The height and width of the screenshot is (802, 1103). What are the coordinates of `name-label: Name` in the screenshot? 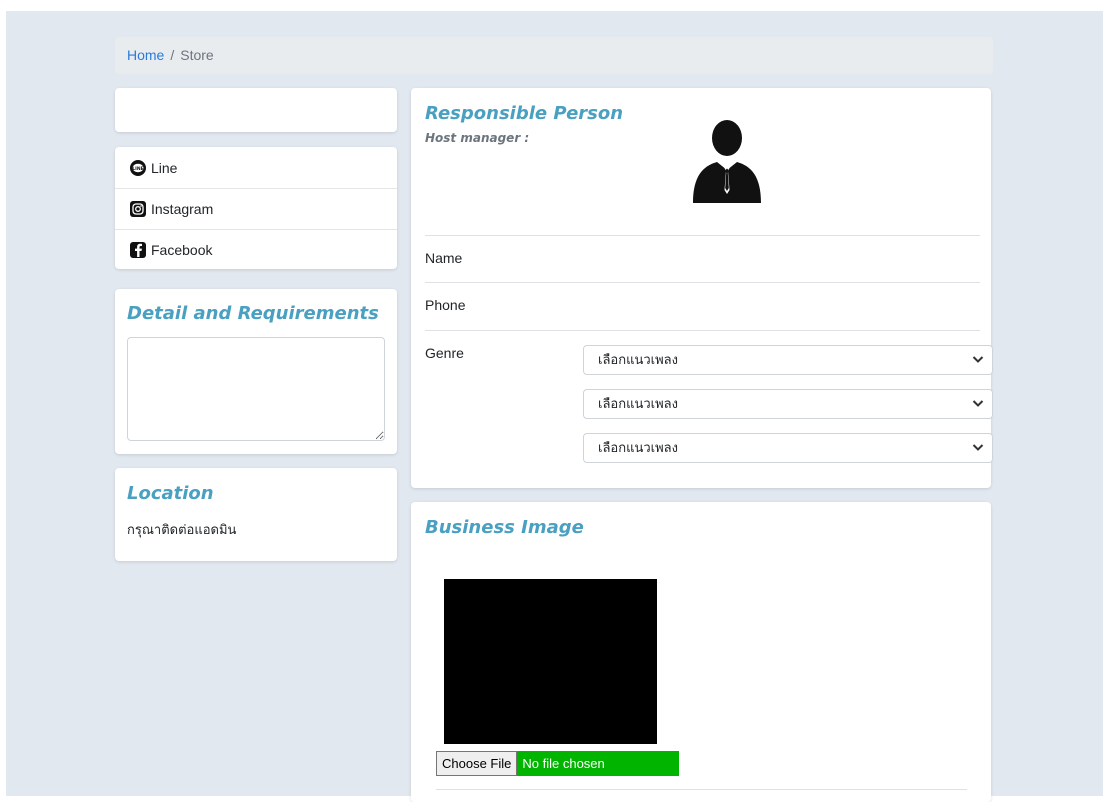 It's located at (444, 258).